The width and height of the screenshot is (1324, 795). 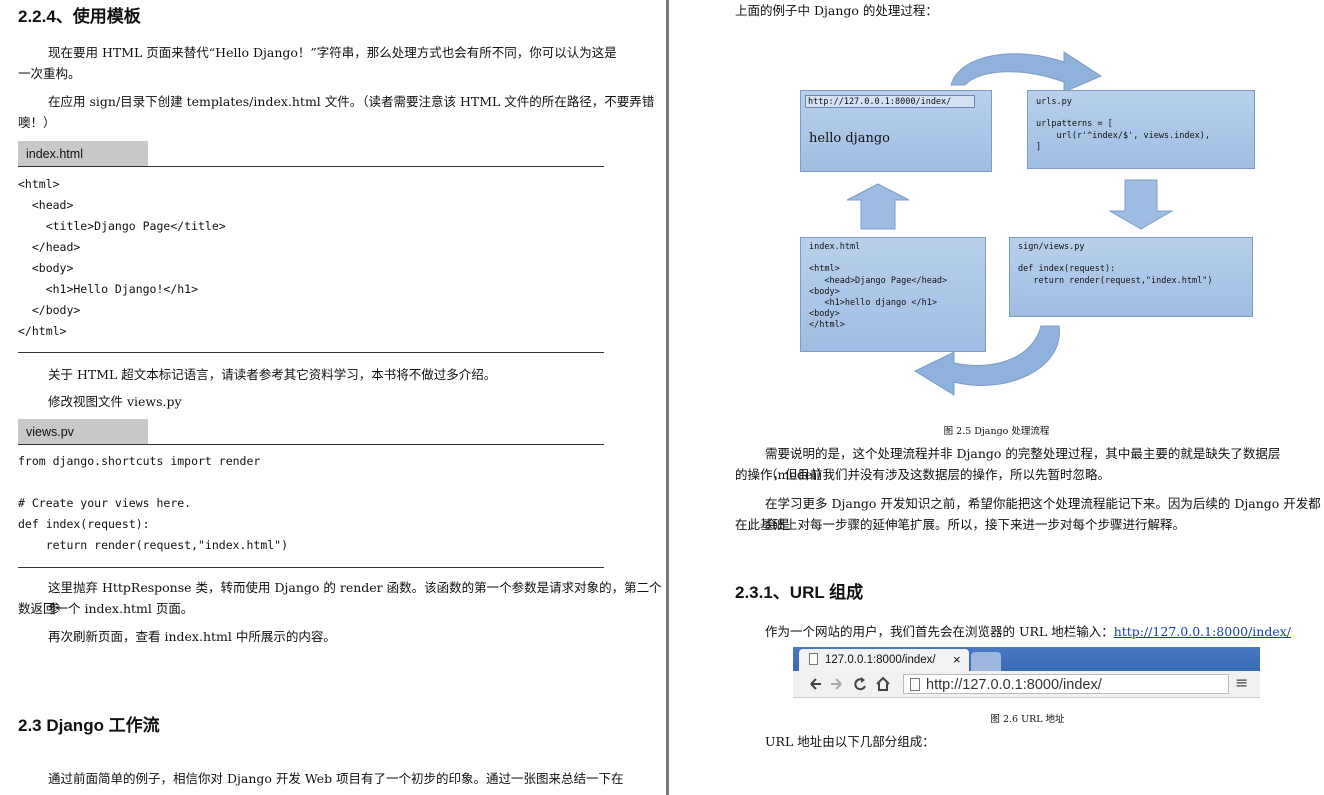 What do you see at coordinates (849, 138) in the screenshot?
I see `diagram-hello-text: hello django` at bounding box center [849, 138].